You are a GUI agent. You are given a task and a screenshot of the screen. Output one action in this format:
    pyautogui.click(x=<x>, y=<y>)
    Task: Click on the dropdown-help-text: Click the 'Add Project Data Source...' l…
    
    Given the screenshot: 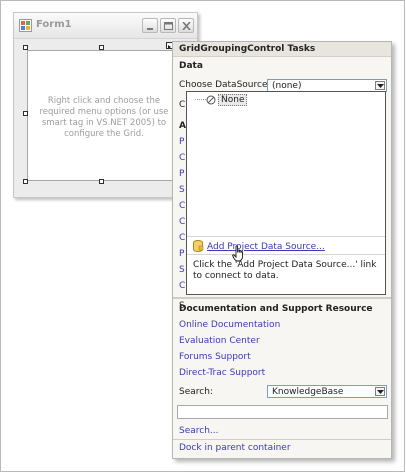 What is the action you would take?
    pyautogui.click(x=285, y=270)
    